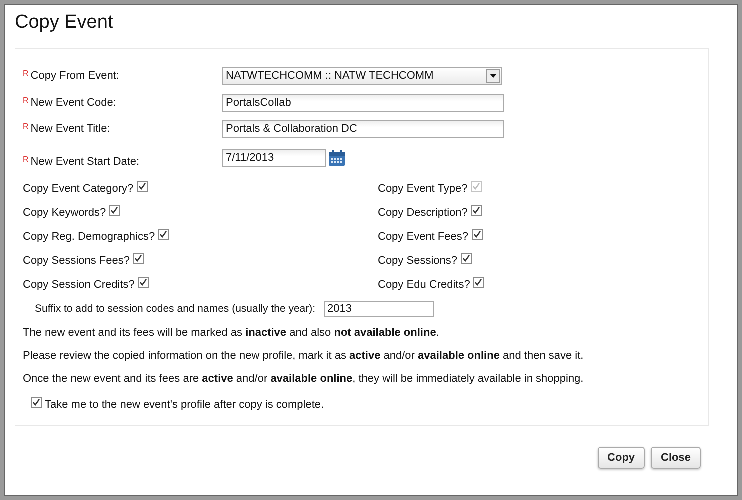 The height and width of the screenshot is (500, 742). Describe the element at coordinates (231, 333) in the screenshot. I see `info-text: The new event and its fees will be marked as inactive and also not available online.` at that location.